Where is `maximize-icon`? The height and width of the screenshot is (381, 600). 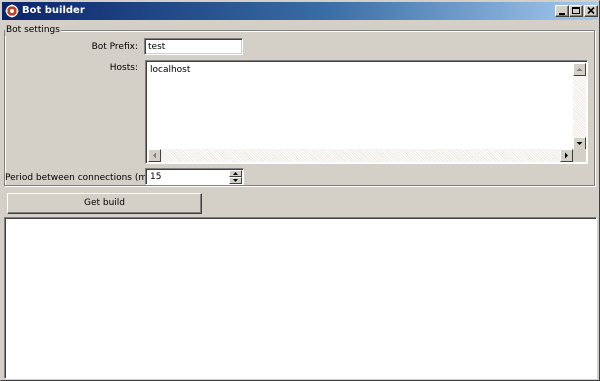 maximize-icon is located at coordinates (576, 10).